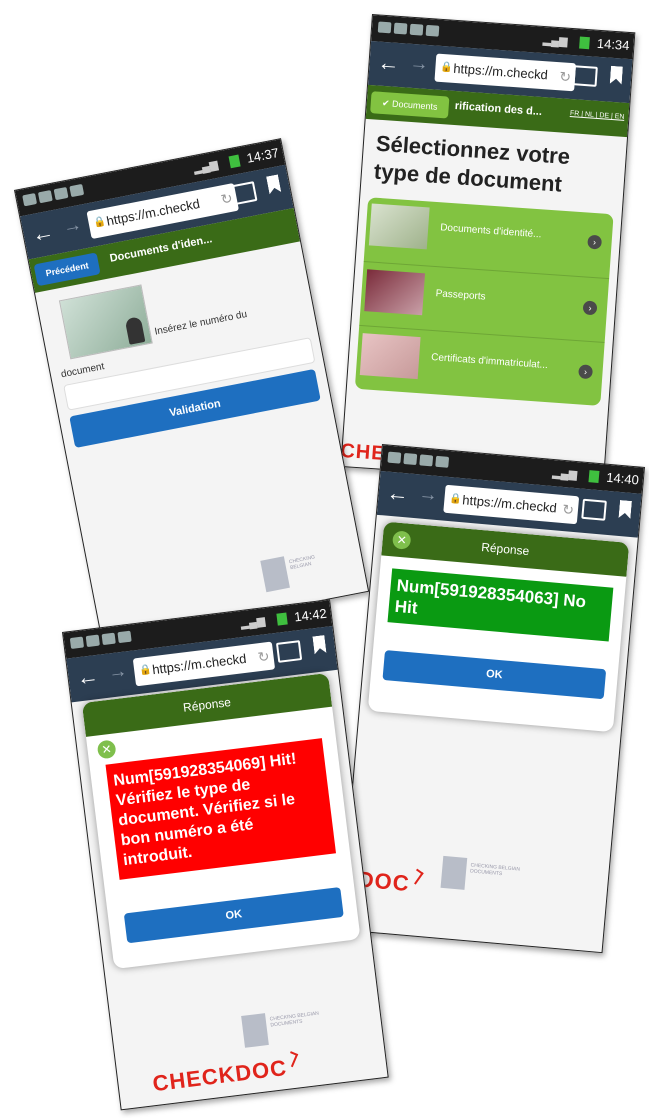 This screenshot has width=649, height=1118. Describe the element at coordinates (263, 155) in the screenshot. I see `clock: 14:37` at that location.